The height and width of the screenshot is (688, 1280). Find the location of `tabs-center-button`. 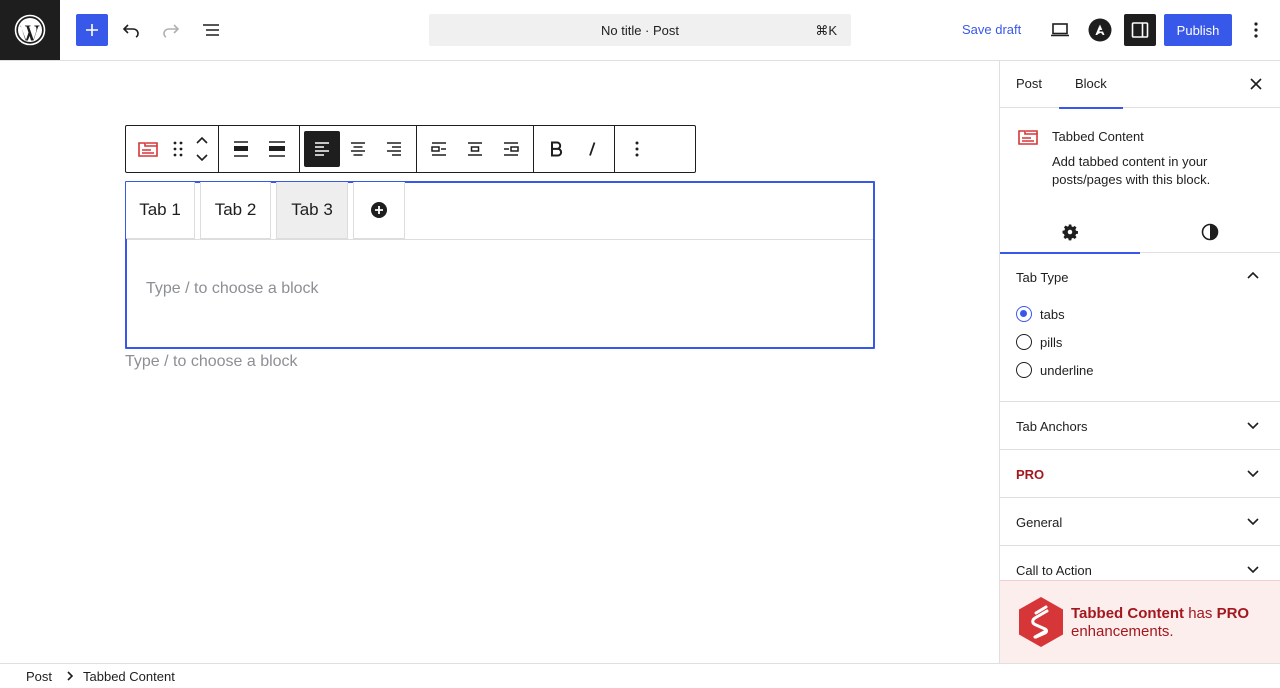

tabs-center-button is located at coordinates (475, 149).